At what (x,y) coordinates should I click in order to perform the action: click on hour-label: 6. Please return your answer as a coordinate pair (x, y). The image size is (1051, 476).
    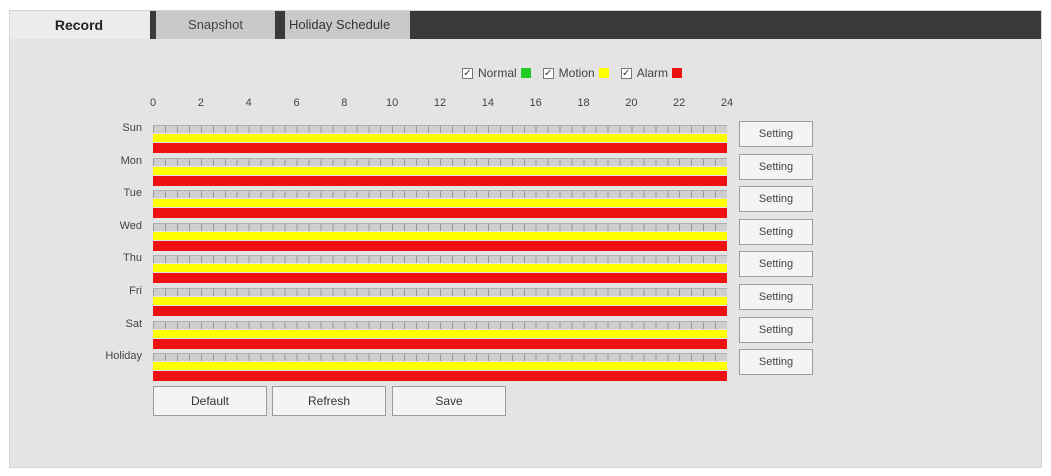
    Looking at the image, I should click on (296, 103).